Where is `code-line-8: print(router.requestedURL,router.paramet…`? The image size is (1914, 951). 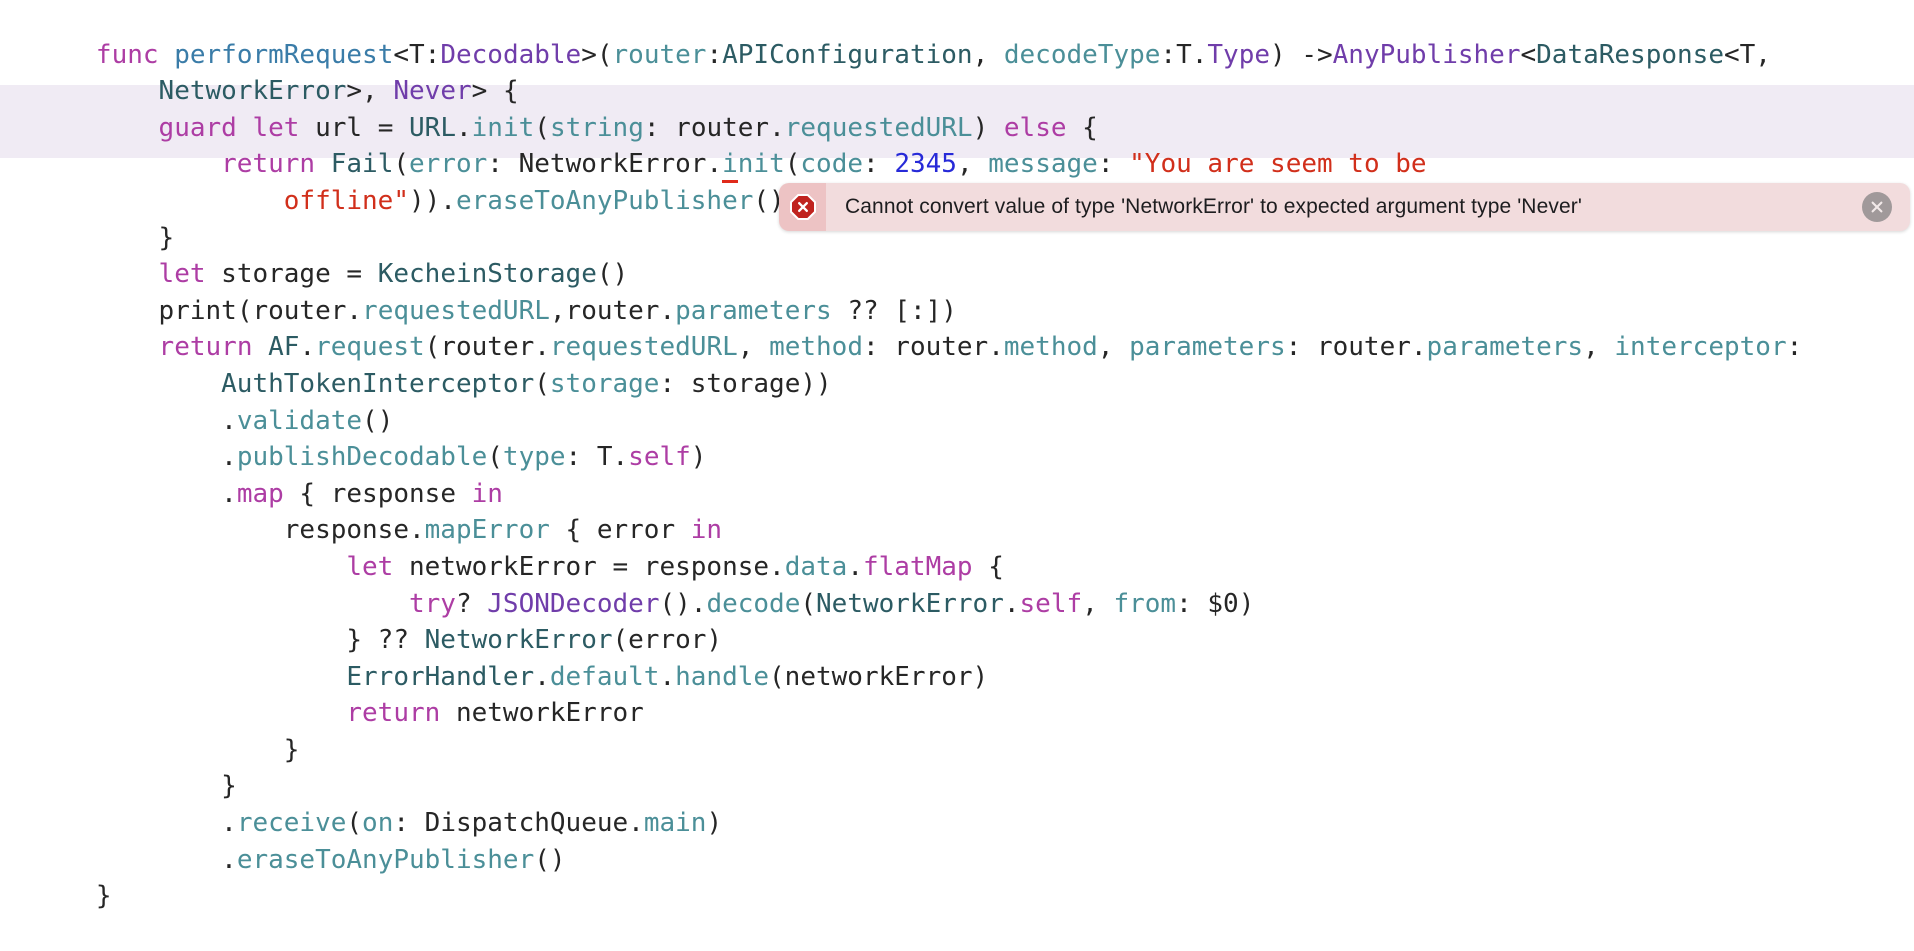
code-line-8: print(router.requestedURL,router.paramet… is located at coordinates (957, 291).